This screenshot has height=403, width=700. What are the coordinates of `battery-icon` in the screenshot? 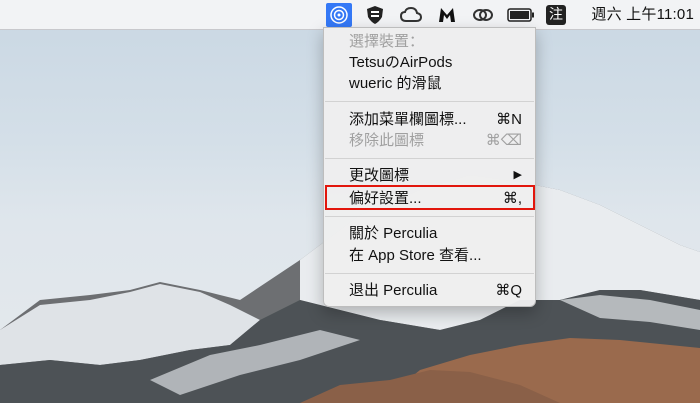 It's located at (521, 15).